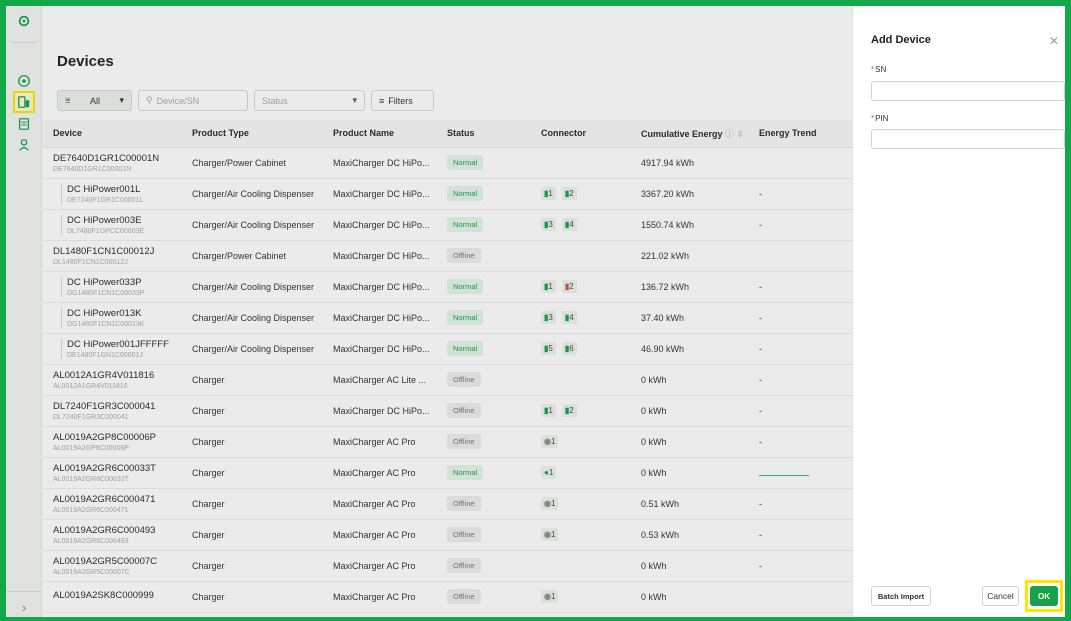 The height and width of the screenshot is (621, 1071). I want to click on connector-badge: ▮5, so click(548, 348).